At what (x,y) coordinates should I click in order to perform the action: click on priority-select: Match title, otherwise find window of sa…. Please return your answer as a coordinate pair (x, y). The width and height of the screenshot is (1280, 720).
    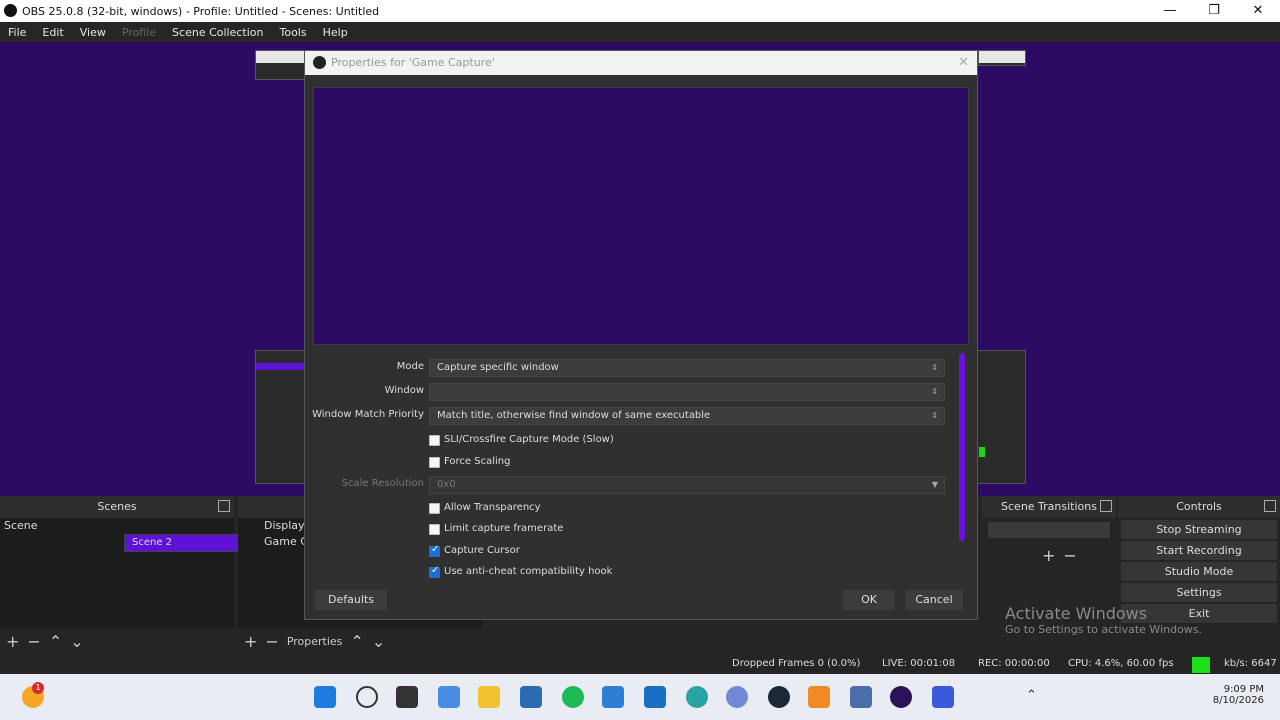
    Looking at the image, I should click on (687, 416).